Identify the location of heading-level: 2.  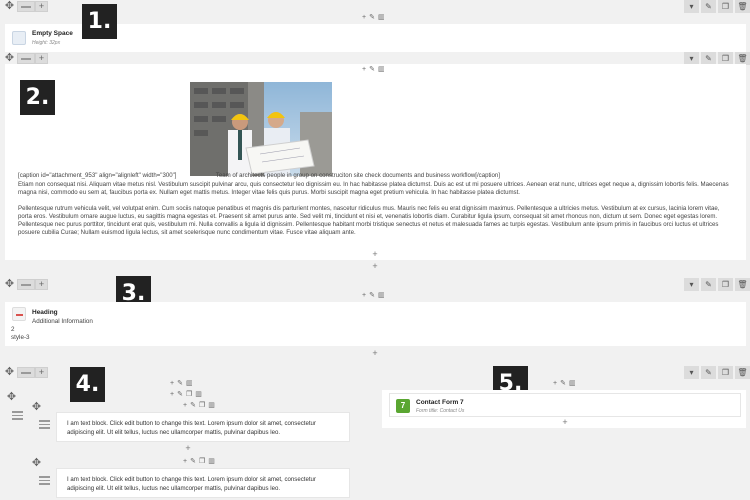
(13, 329).